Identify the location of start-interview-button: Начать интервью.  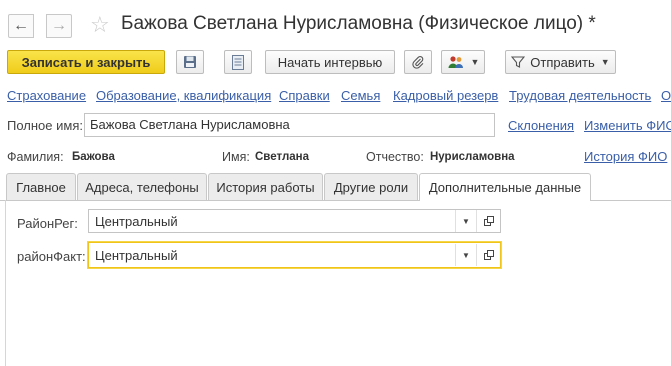
(330, 62).